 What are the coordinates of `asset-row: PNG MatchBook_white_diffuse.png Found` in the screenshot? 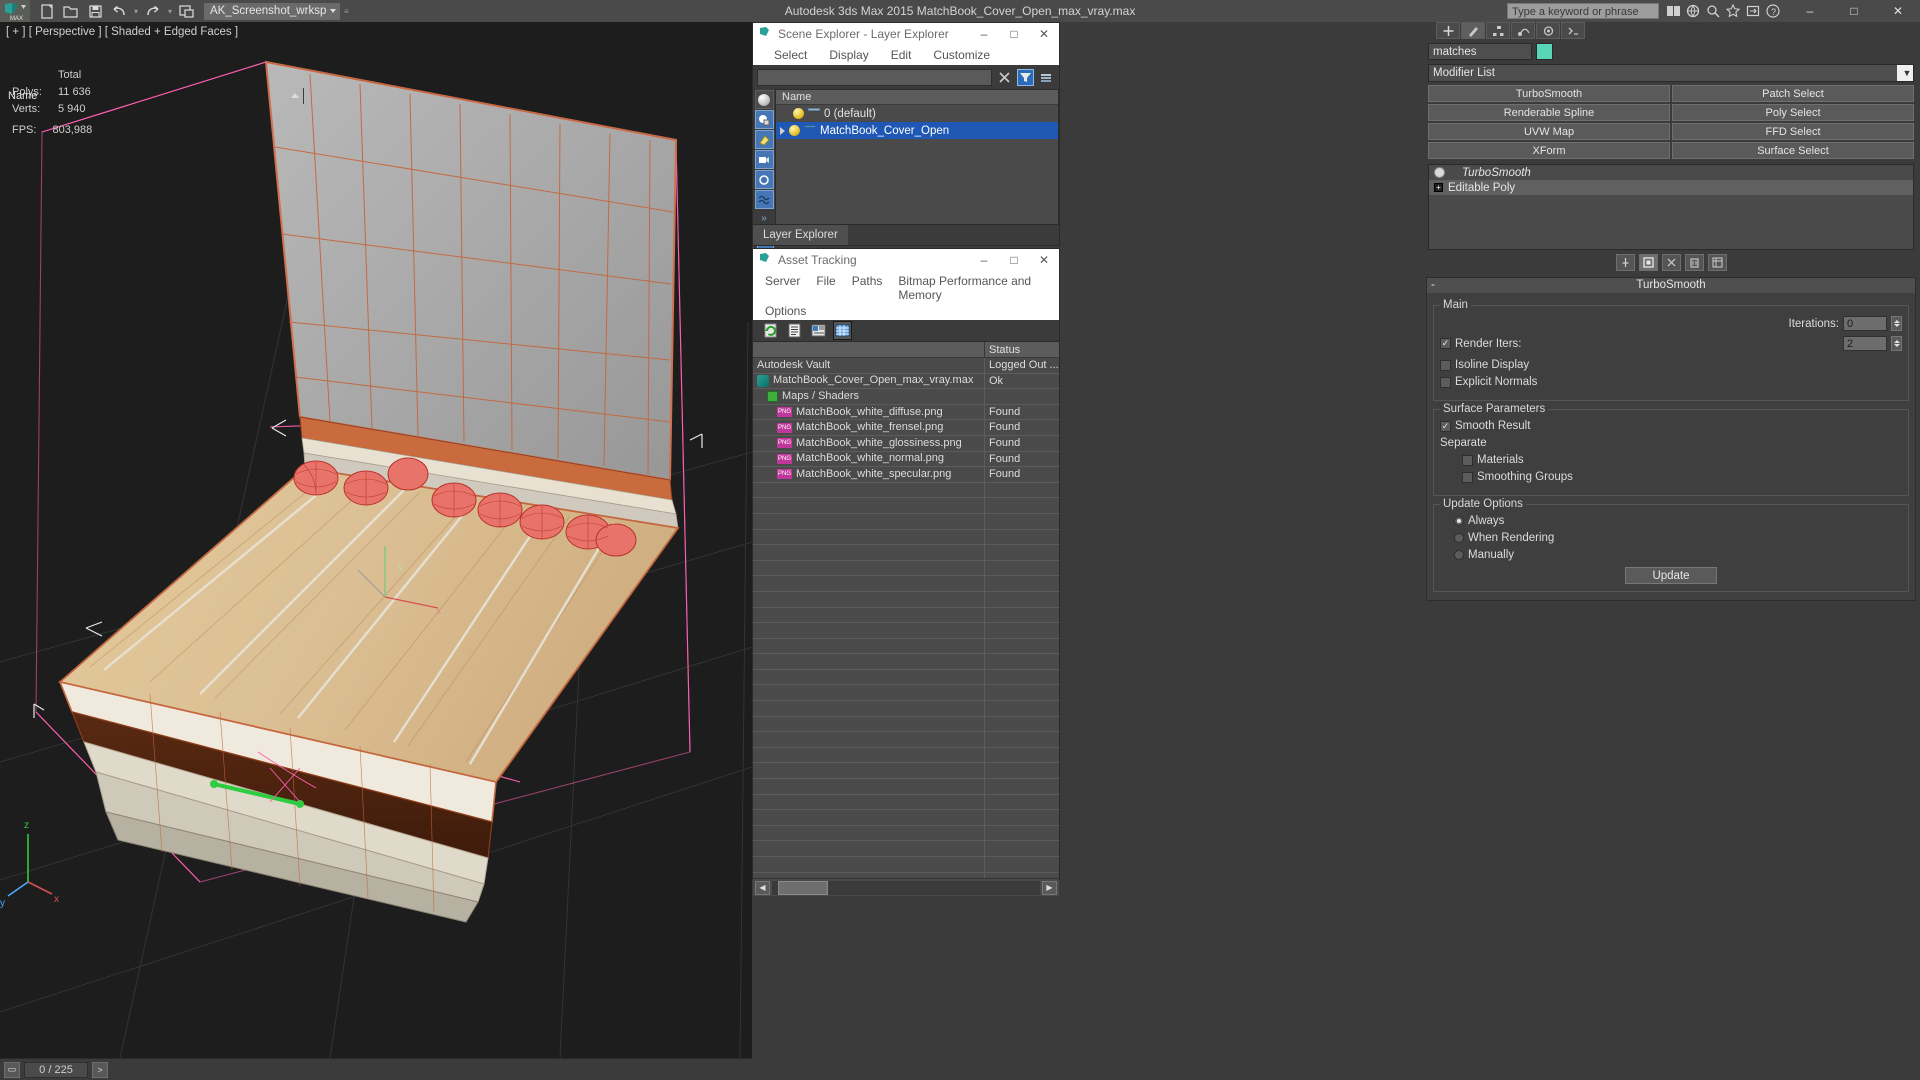 It's located at (906, 412).